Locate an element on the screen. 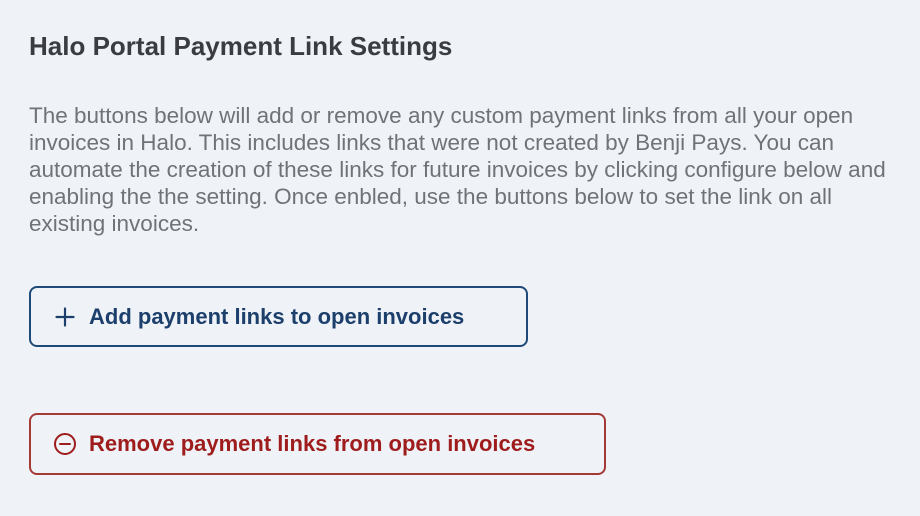 This screenshot has width=920, height=516. remove-payment-links-button: Remove payment links from open invoices is located at coordinates (317, 444).